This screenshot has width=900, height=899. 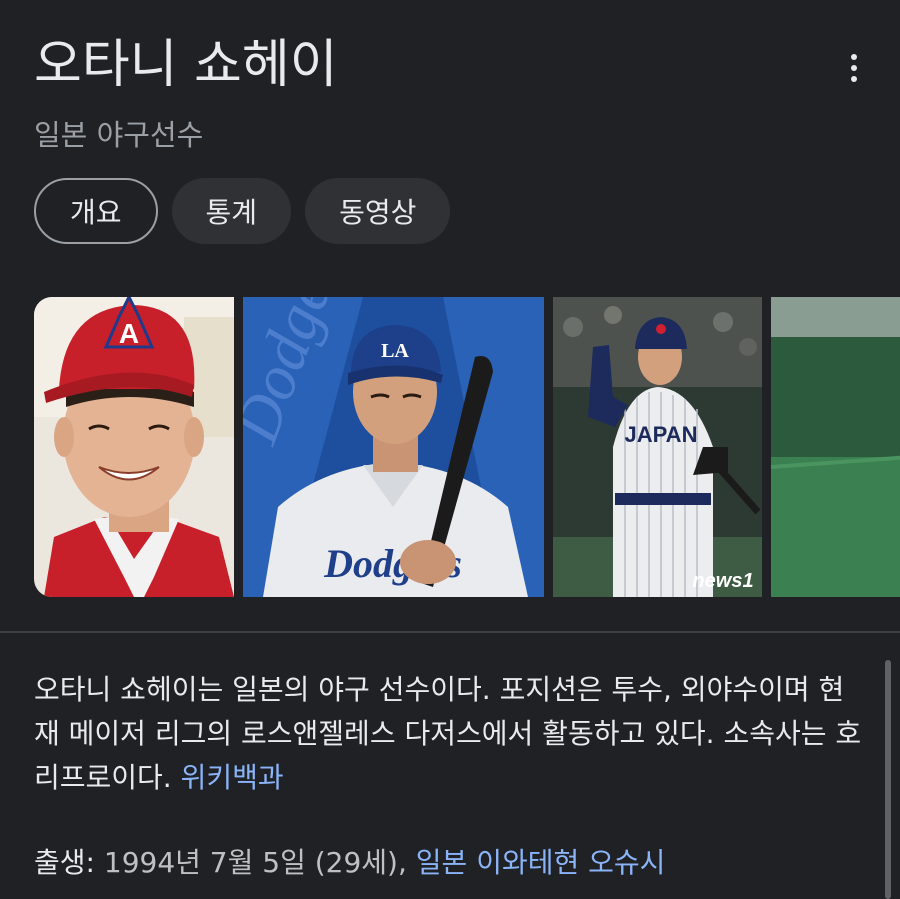 I want to click on knowledge-panel-header: 오타니 쇼헤이 일본 야구선수, so click(x=452, y=91).